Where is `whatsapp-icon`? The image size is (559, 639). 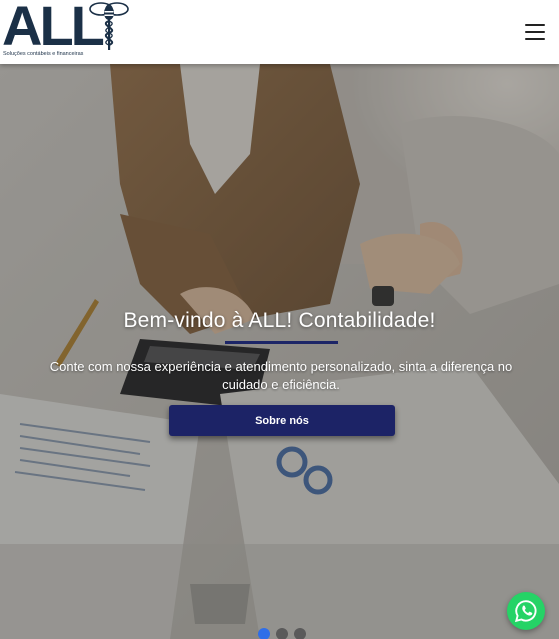 whatsapp-icon is located at coordinates (525, 611).